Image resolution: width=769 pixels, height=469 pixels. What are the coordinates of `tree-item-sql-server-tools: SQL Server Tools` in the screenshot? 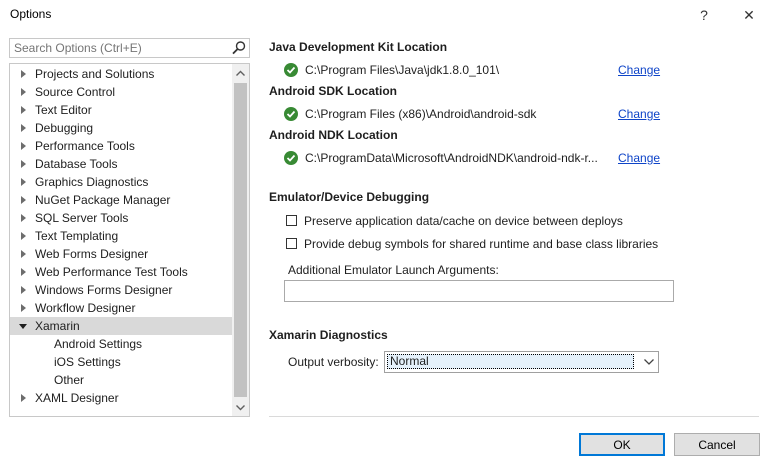 It's located at (121, 218).